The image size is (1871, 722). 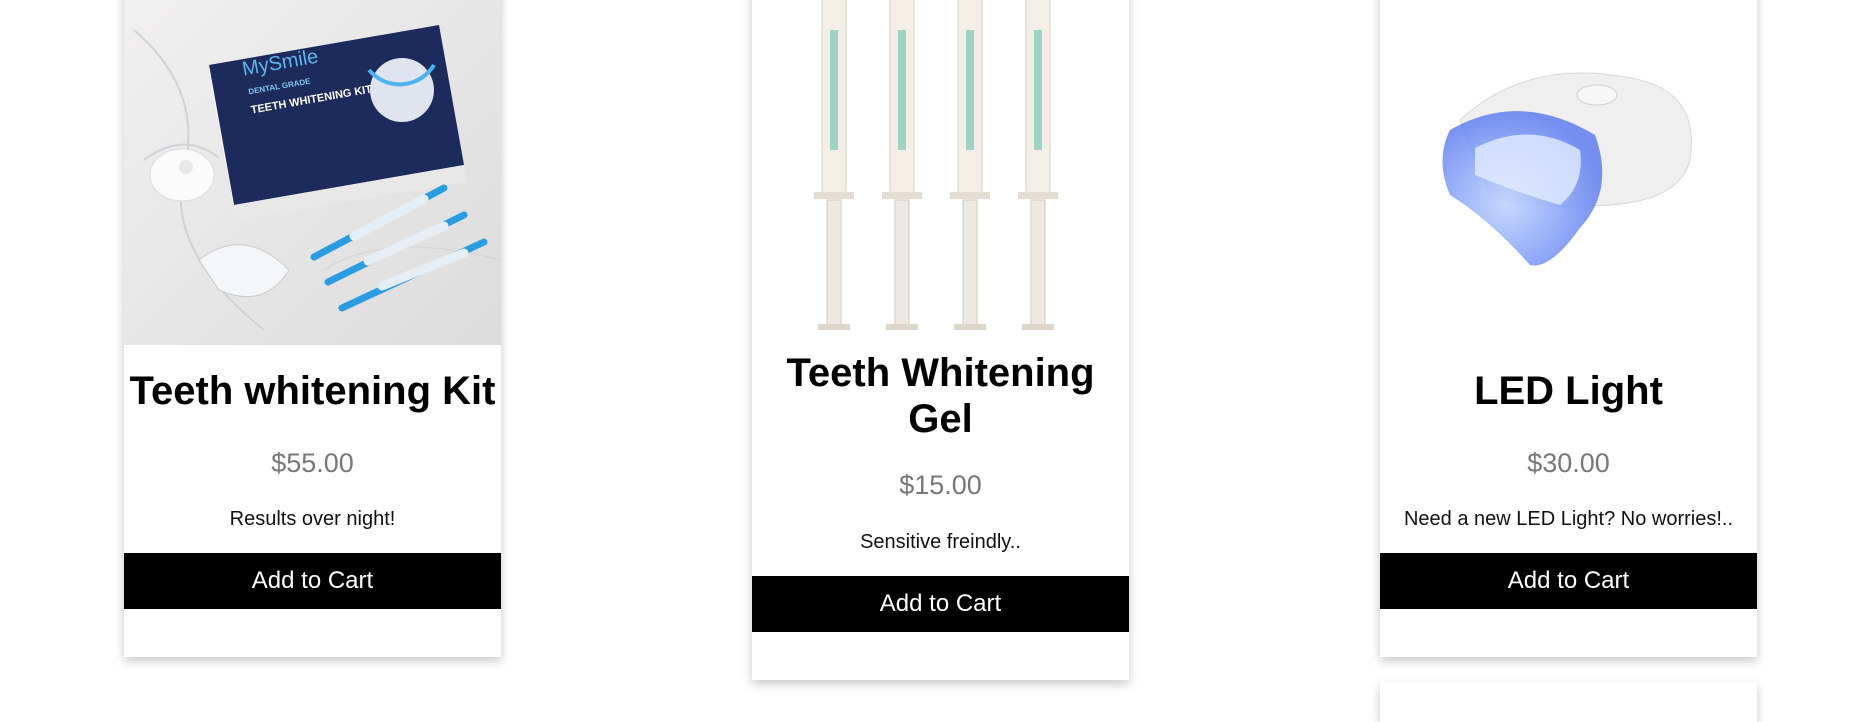 I want to click on product-description: Sensitive freindly.., so click(x=940, y=542).